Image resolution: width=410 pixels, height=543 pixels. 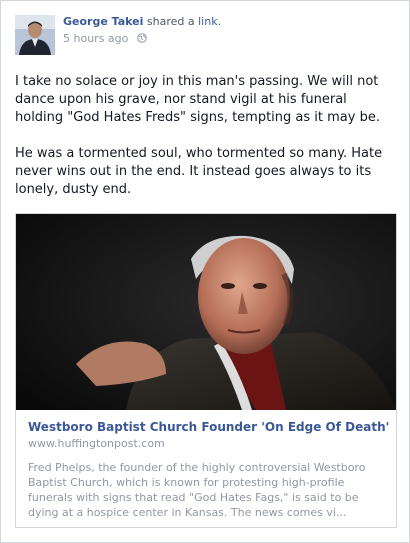 What do you see at coordinates (170, 21) in the screenshot?
I see `story-action: shared a` at bounding box center [170, 21].